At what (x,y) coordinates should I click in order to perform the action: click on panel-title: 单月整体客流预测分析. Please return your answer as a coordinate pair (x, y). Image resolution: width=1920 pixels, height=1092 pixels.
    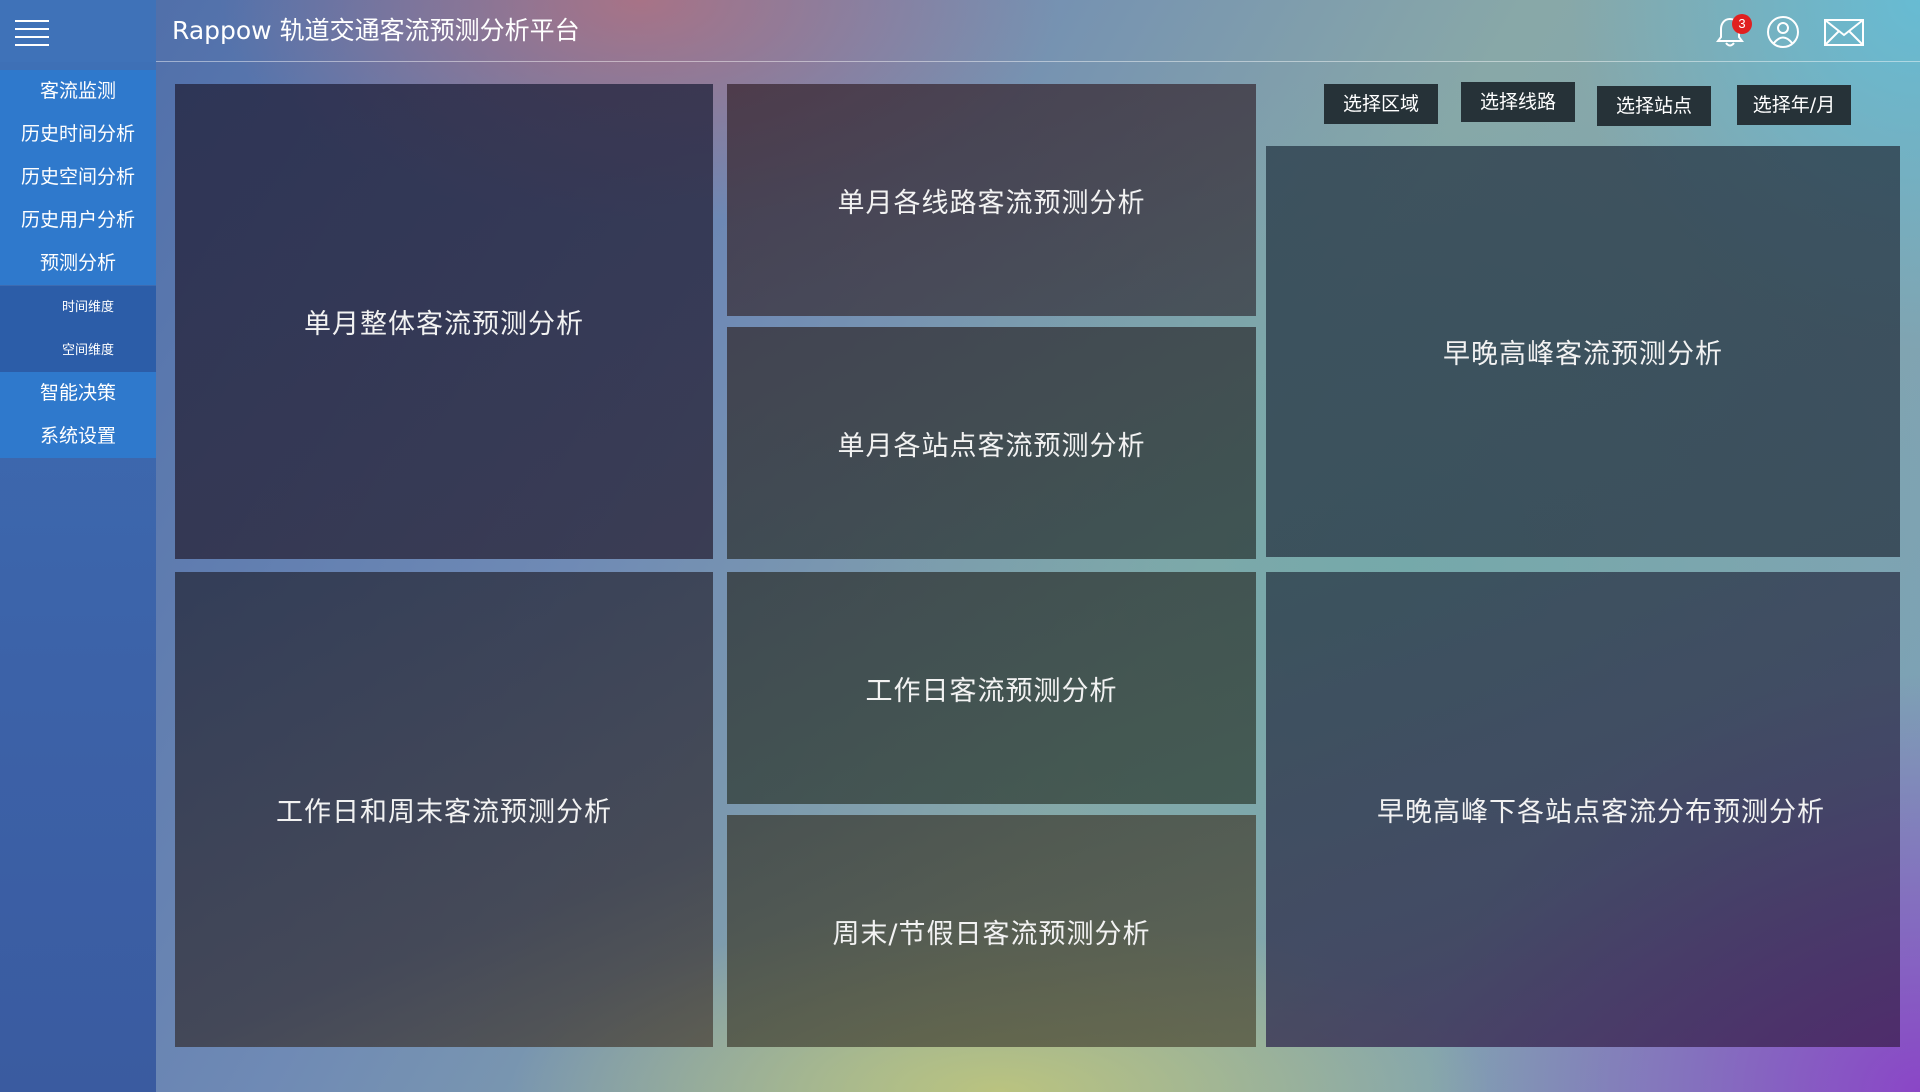
    Looking at the image, I should click on (444, 324).